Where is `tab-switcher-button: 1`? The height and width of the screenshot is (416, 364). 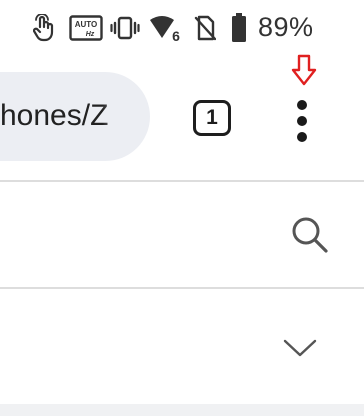 tab-switcher-button: 1 is located at coordinates (212, 118).